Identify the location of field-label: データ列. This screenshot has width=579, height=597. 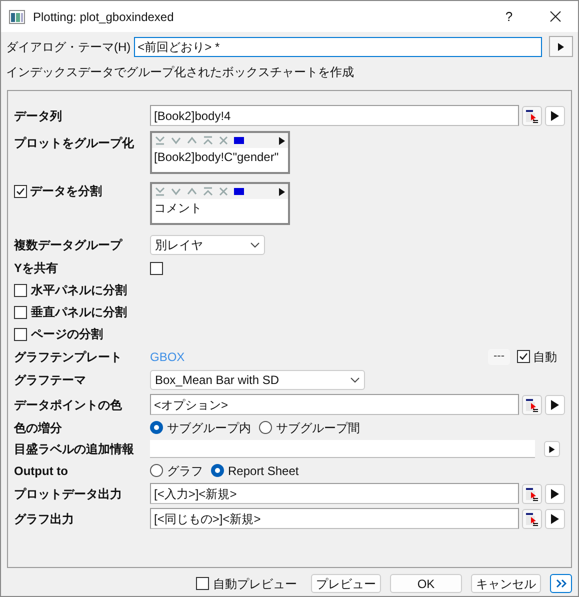
(38, 115).